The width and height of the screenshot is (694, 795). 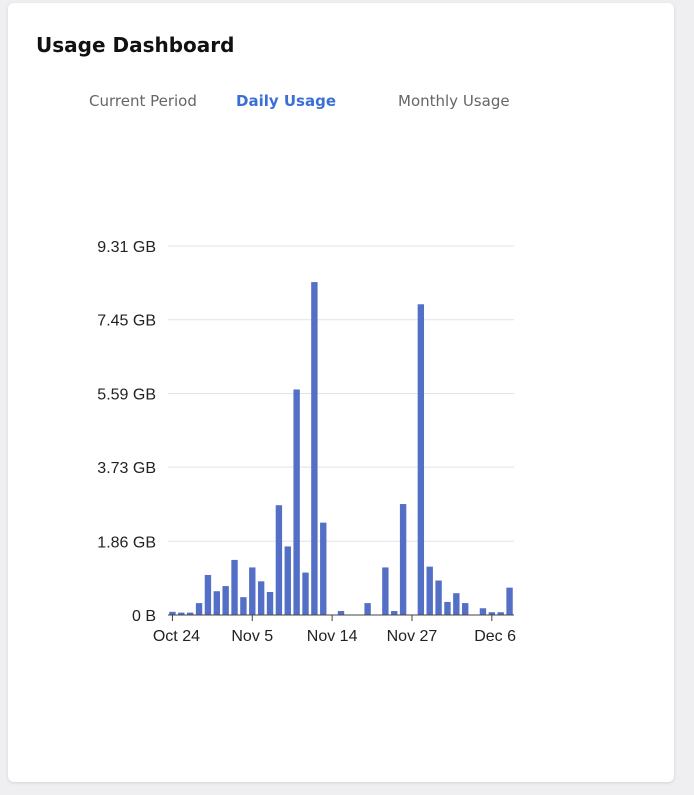 What do you see at coordinates (126, 321) in the screenshot?
I see `y-tick-label: 7.45 GB` at bounding box center [126, 321].